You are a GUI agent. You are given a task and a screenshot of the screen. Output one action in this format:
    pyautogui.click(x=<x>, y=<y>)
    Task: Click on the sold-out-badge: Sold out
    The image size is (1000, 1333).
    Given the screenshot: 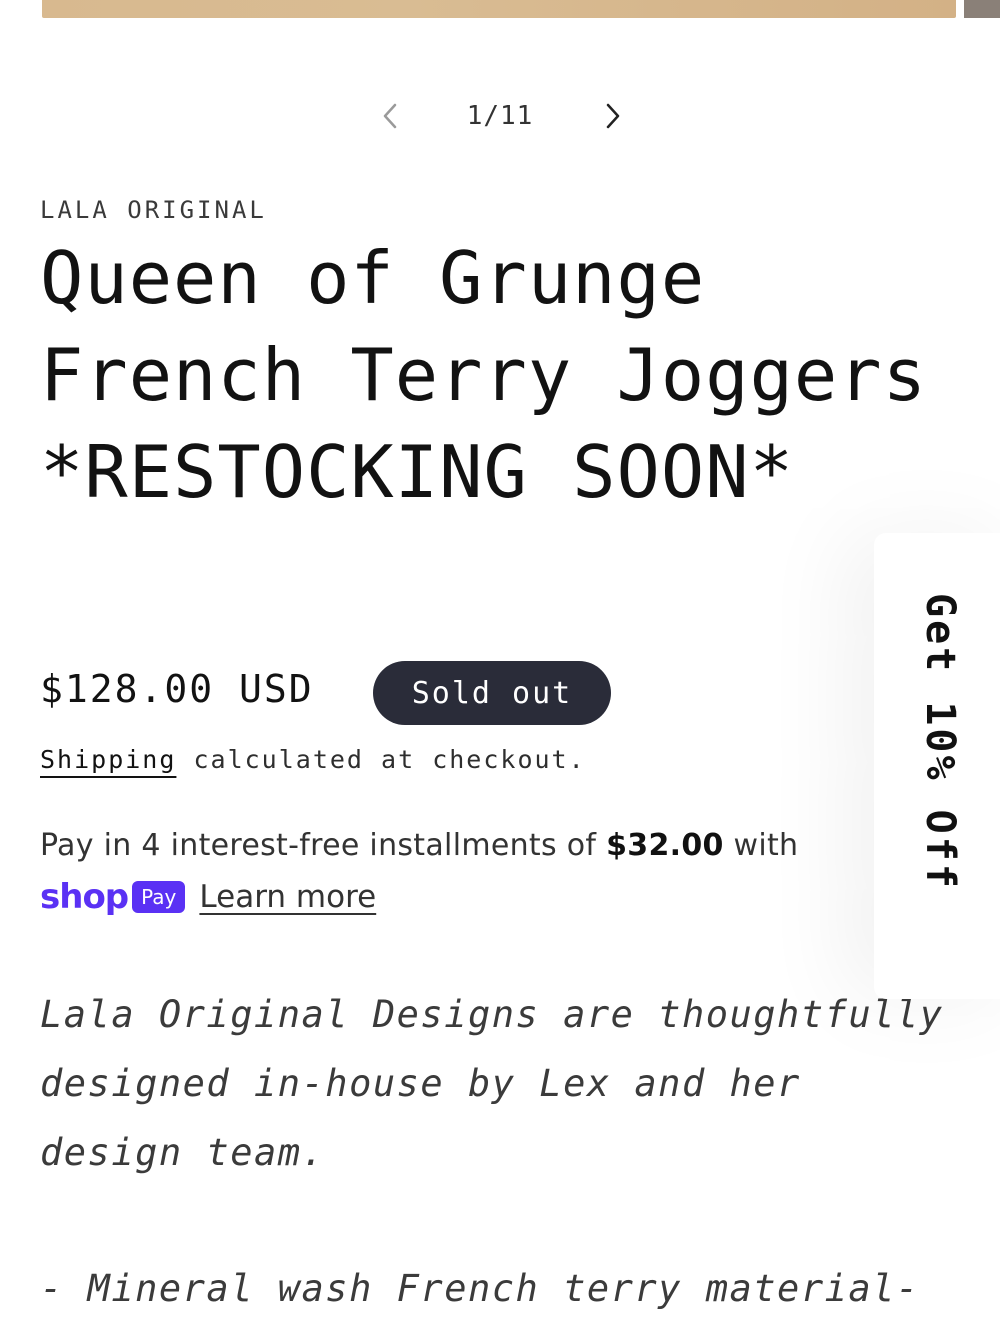 What is the action you would take?
    pyautogui.click(x=492, y=693)
    